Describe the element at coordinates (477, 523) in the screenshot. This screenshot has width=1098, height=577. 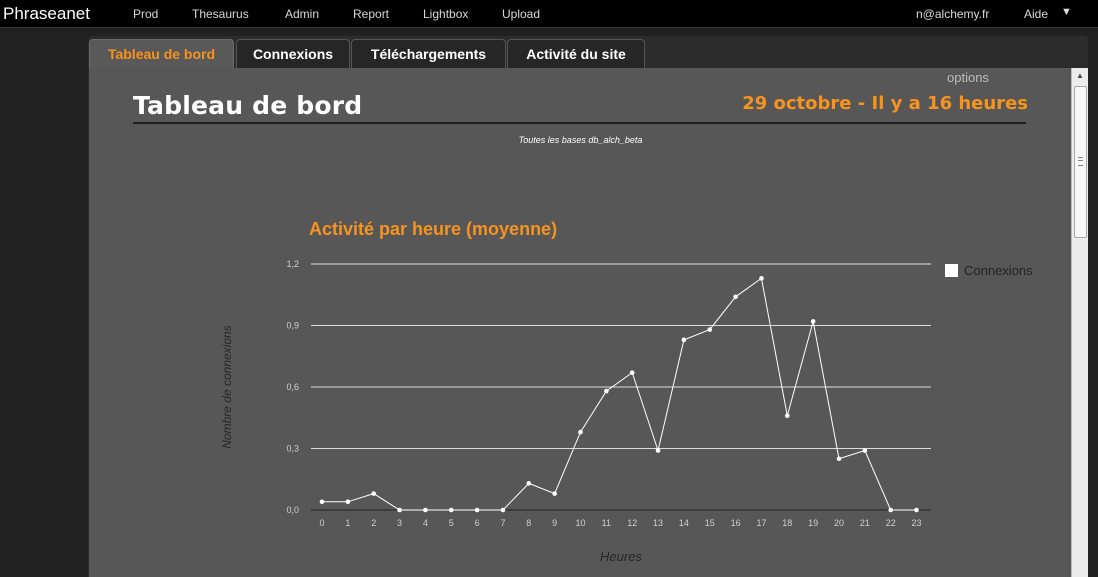
I see `x-tick-label: 6` at that location.